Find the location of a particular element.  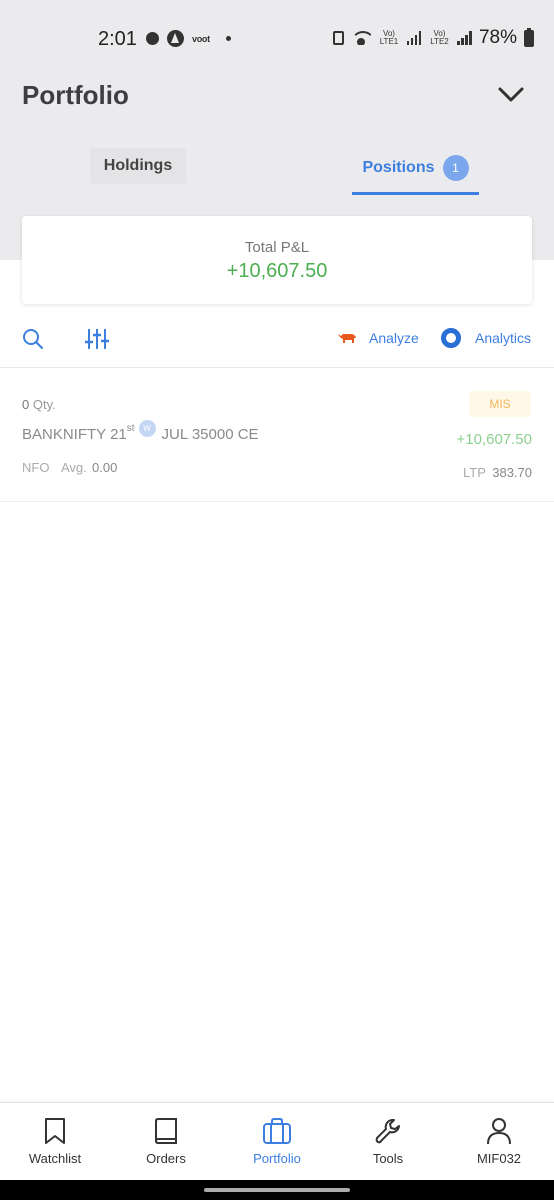

status-notification-icons: voot is located at coordinates (188, 38).